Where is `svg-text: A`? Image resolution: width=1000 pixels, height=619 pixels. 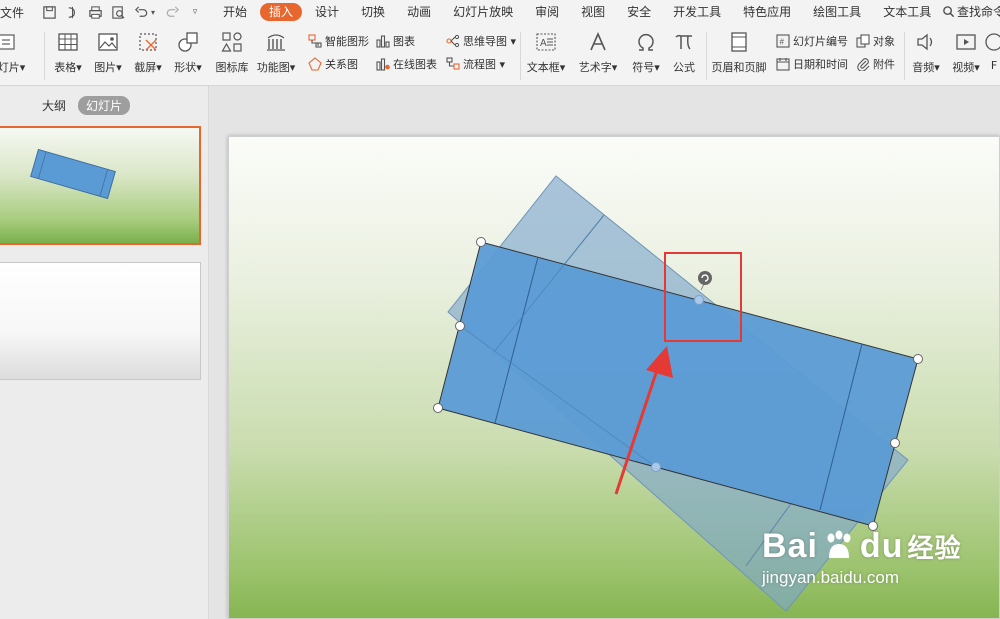 svg-text: A is located at coordinates (543, 43).